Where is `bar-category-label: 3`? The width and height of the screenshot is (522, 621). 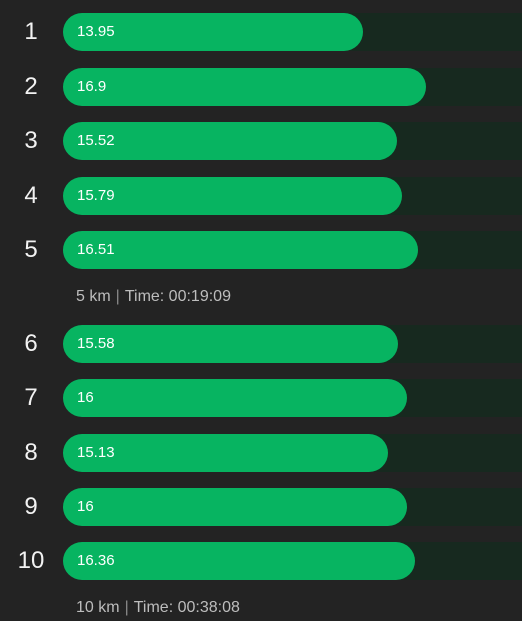
bar-category-label: 3 is located at coordinates (31, 140).